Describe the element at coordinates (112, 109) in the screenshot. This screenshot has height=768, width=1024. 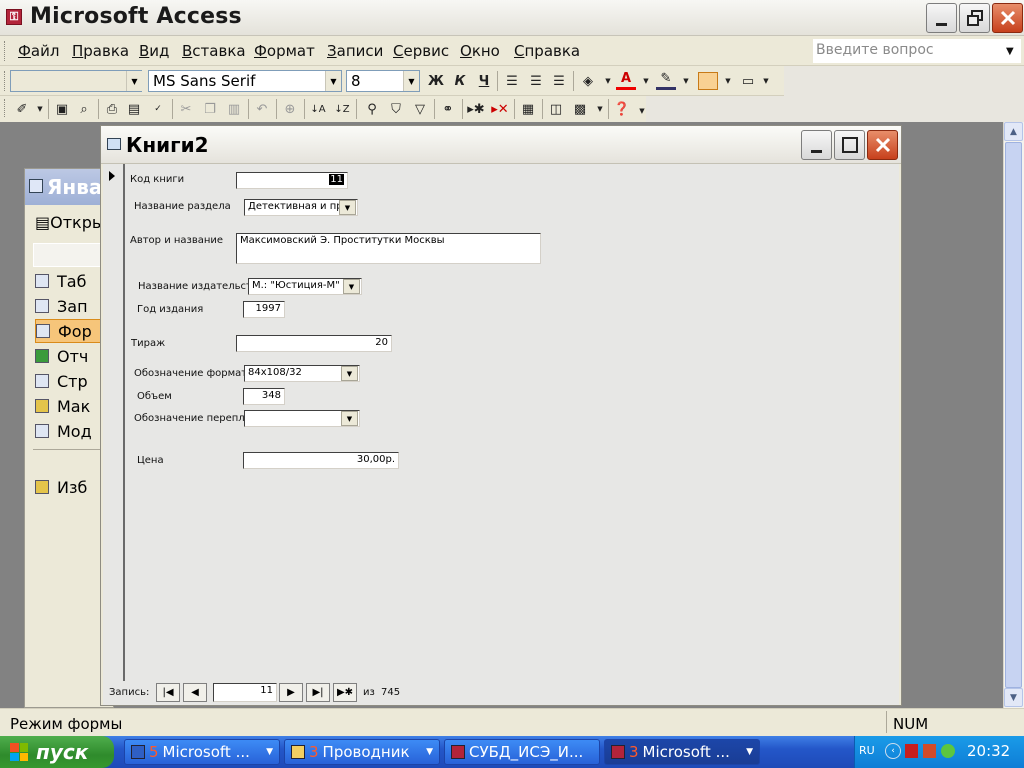
I see `print-icon: ⎙` at that location.